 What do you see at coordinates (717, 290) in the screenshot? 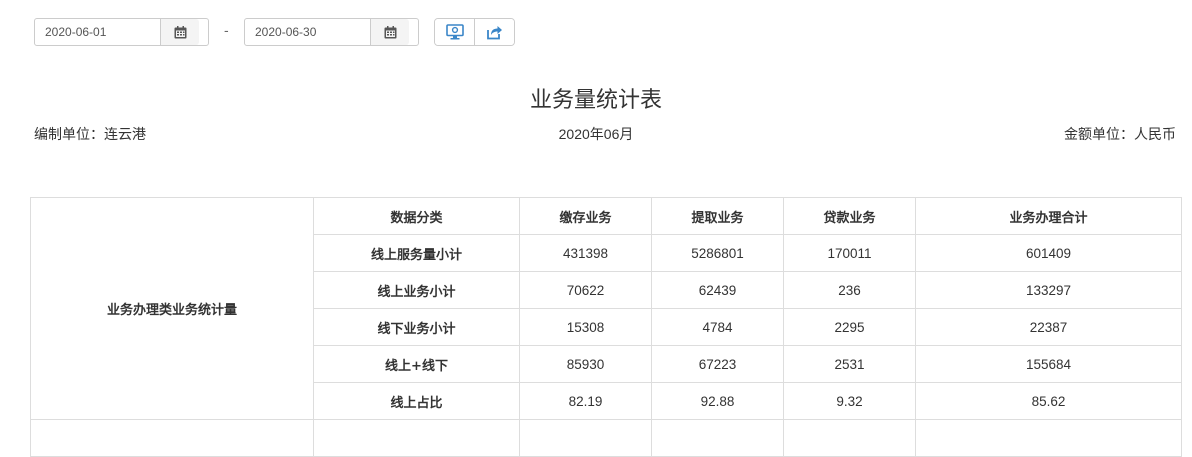
I see `table-cell: 62439` at bounding box center [717, 290].